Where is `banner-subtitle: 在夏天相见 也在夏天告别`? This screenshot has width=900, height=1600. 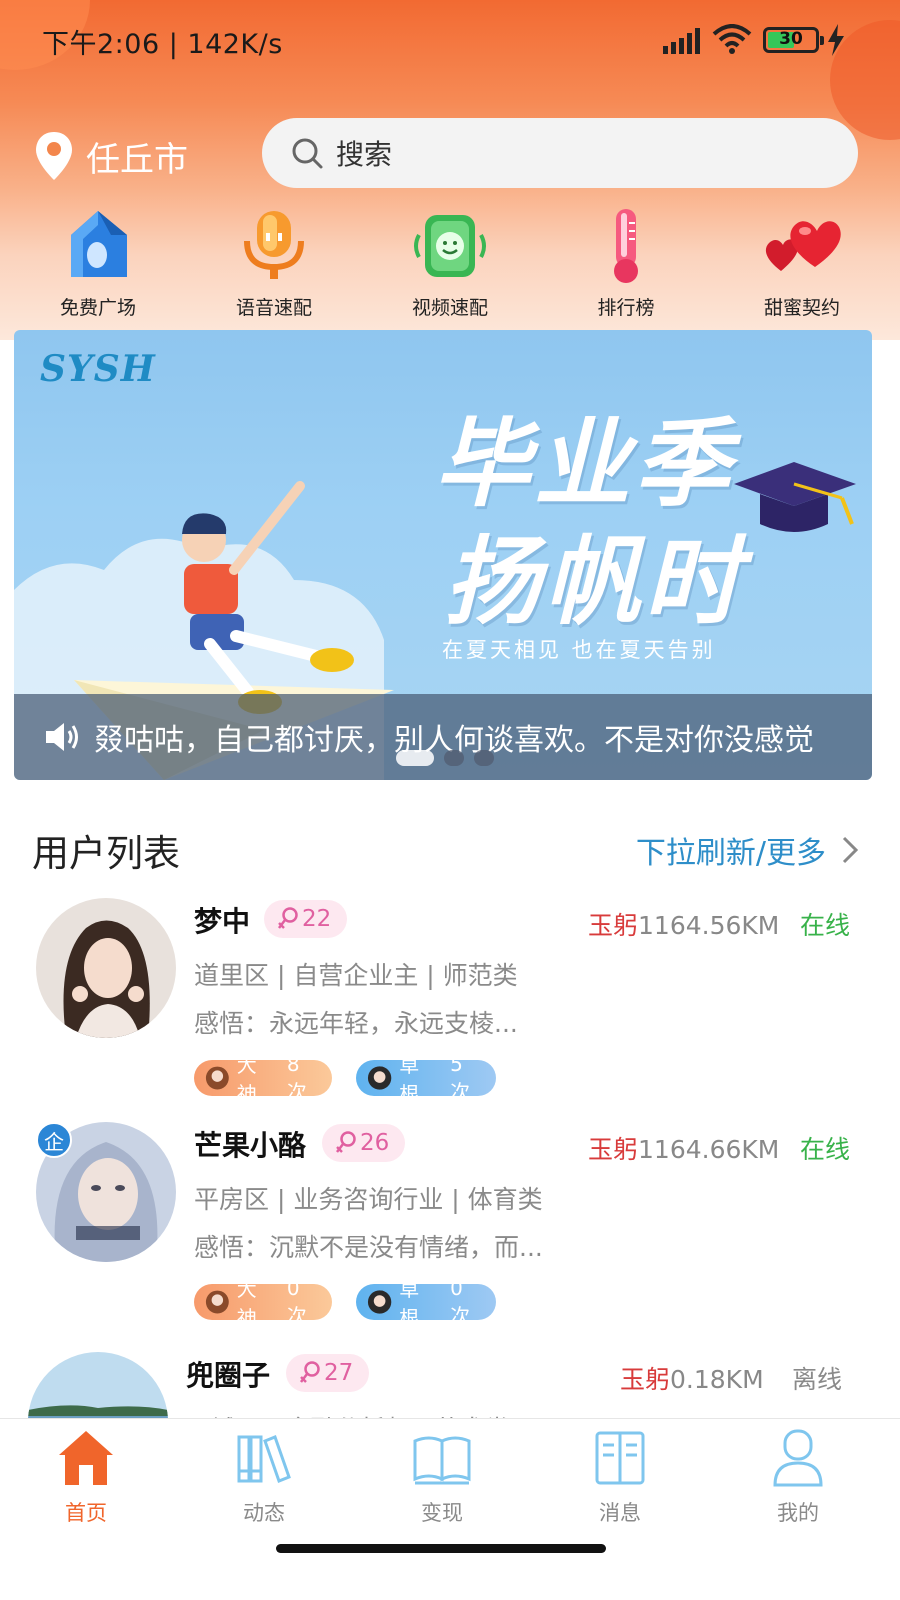
banner-subtitle: 在夏天相见 也在夏天告别 is located at coordinates (579, 650).